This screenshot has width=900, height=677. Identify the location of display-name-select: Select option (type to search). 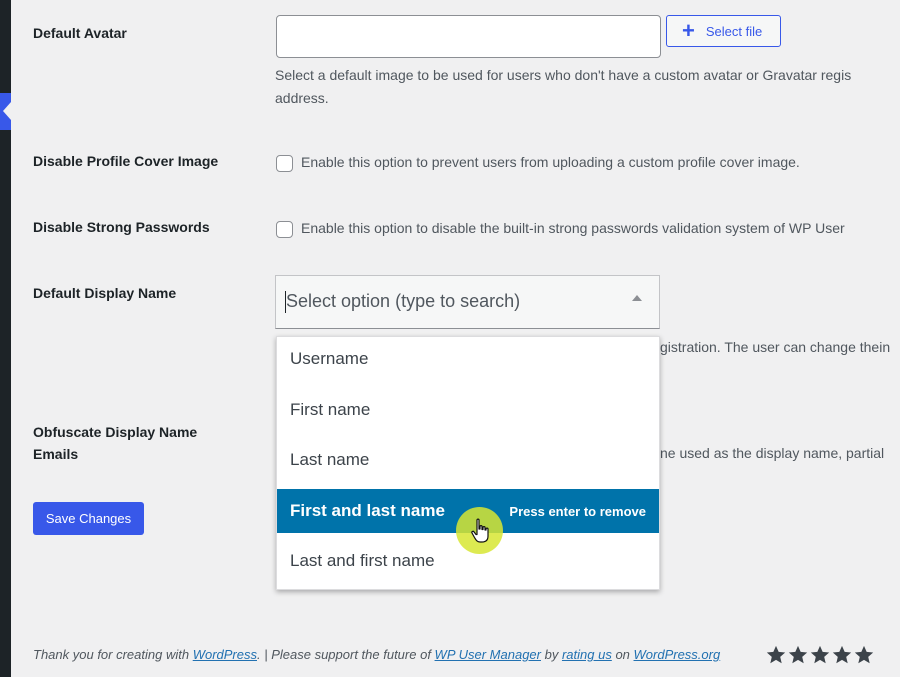
(467, 302).